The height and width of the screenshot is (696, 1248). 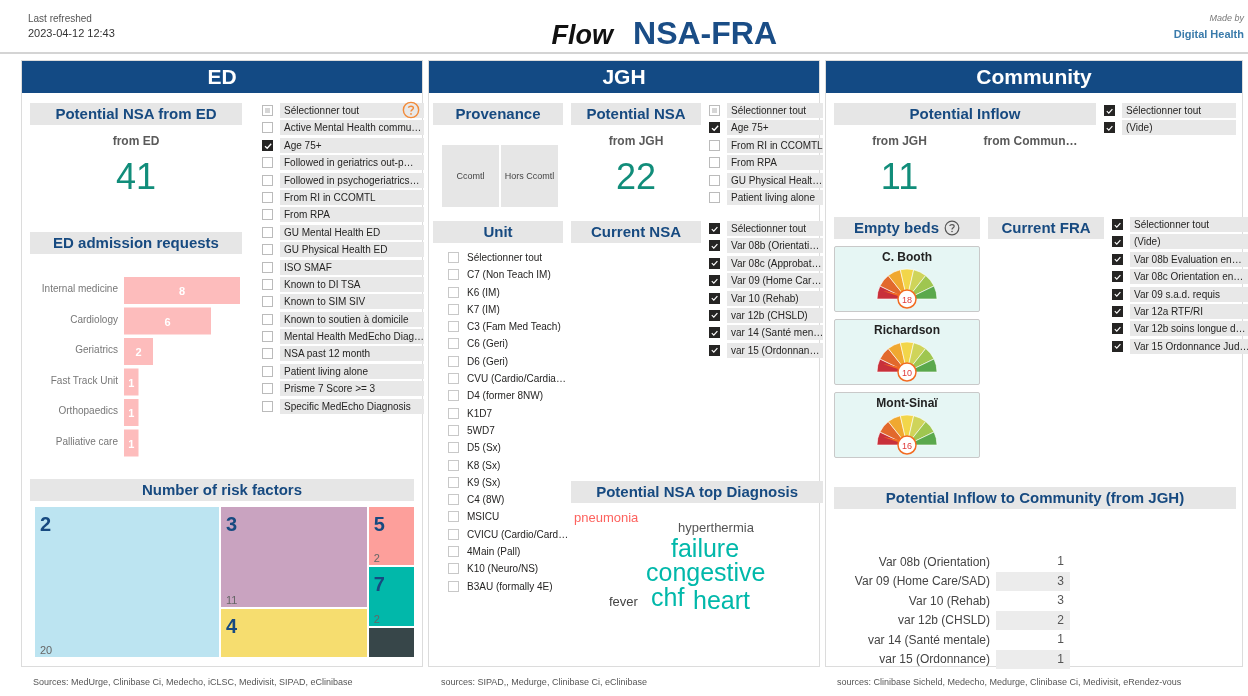 What do you see at coordinates (488, 344) in the screenshot?
I see `unit-option: C6 (Geri)` at bounding box center [488, 344].